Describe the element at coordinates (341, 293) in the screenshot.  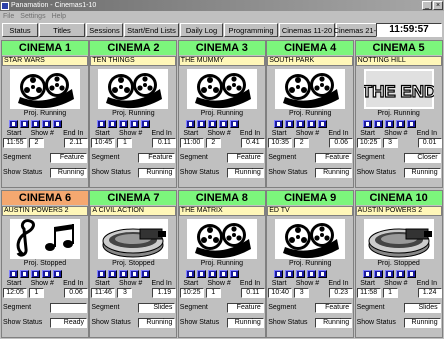
I see `end-in-field: 0.23` at that location.